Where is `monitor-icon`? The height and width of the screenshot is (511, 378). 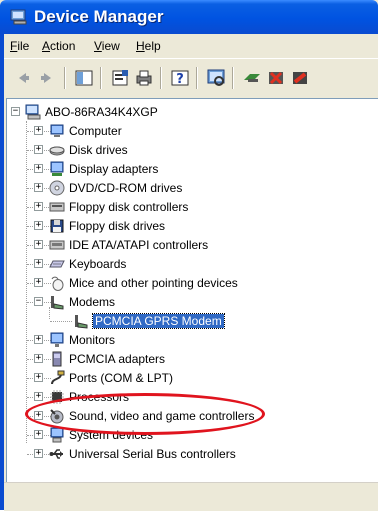
monitor-icon is located at coordinates (57, 339).